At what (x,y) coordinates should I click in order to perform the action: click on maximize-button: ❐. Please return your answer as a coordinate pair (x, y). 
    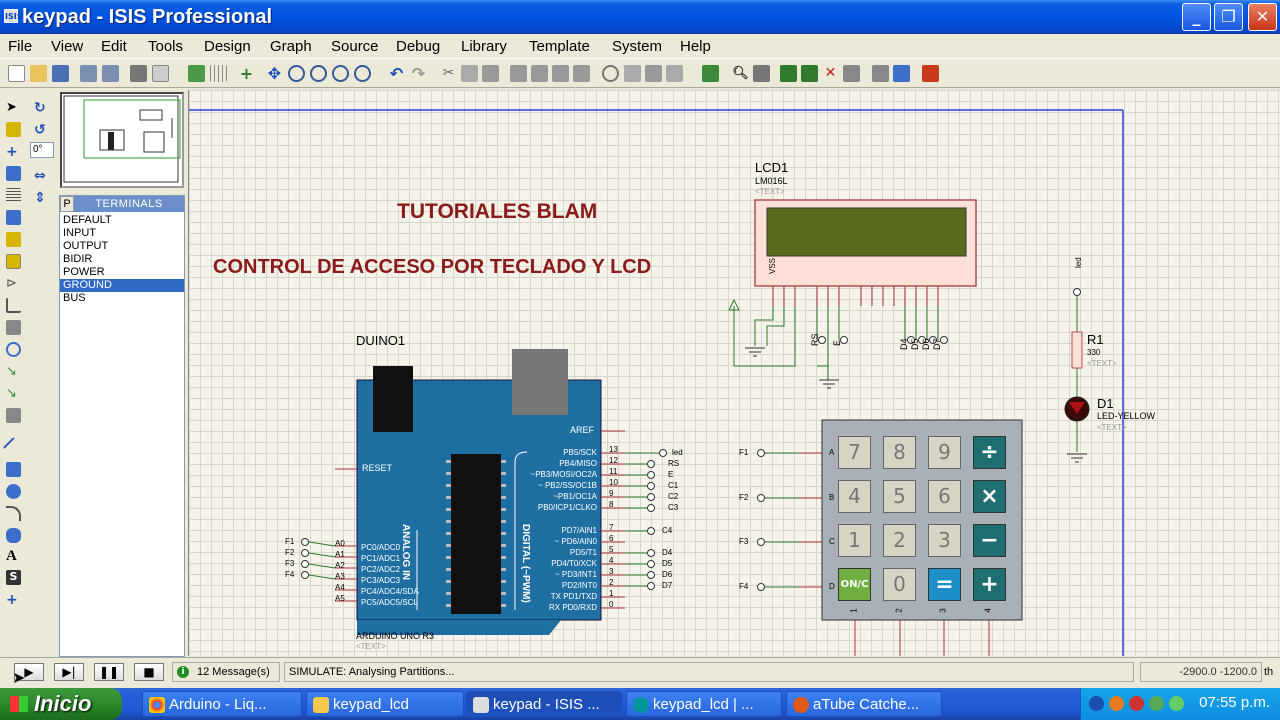
    Looking at the image, I should click on (1228, 17).